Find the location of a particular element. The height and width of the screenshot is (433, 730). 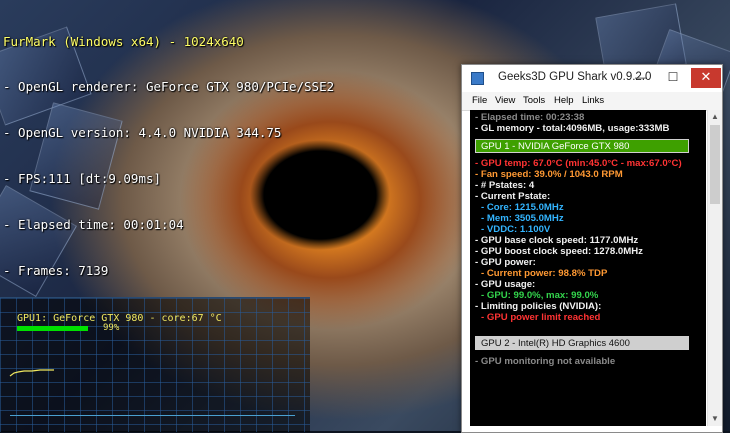

elapsed-time: - Elapsed time: 00:23:38 is located at coordinates (530, 117).